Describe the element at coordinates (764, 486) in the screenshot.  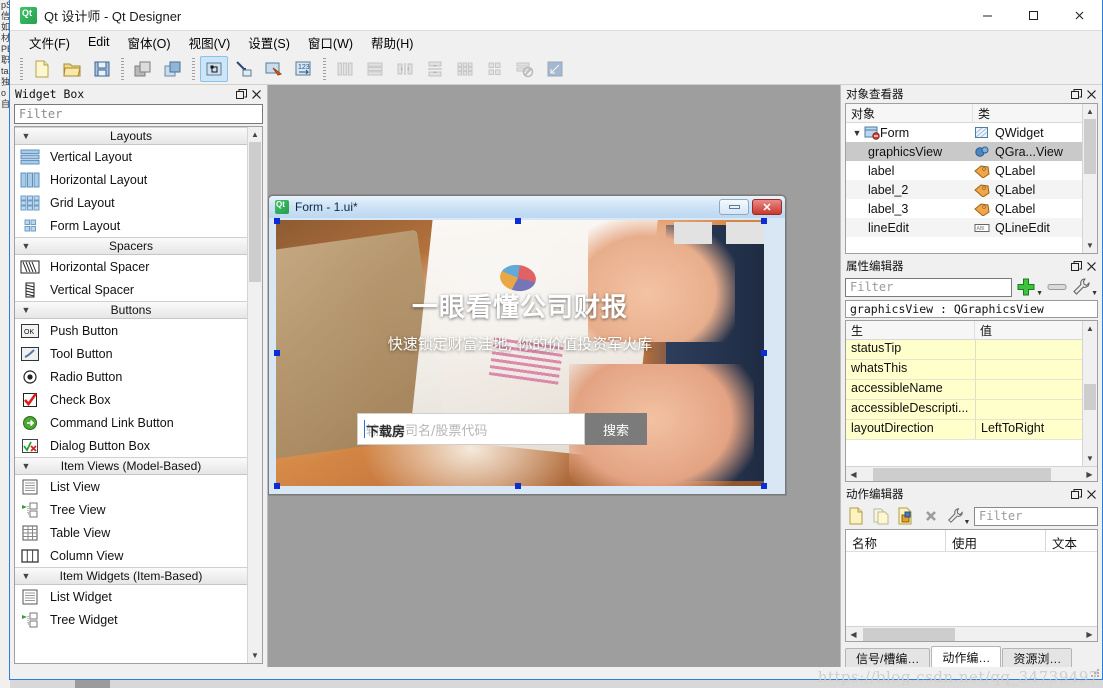
I see `selection-handle-bottom-right` at that location.